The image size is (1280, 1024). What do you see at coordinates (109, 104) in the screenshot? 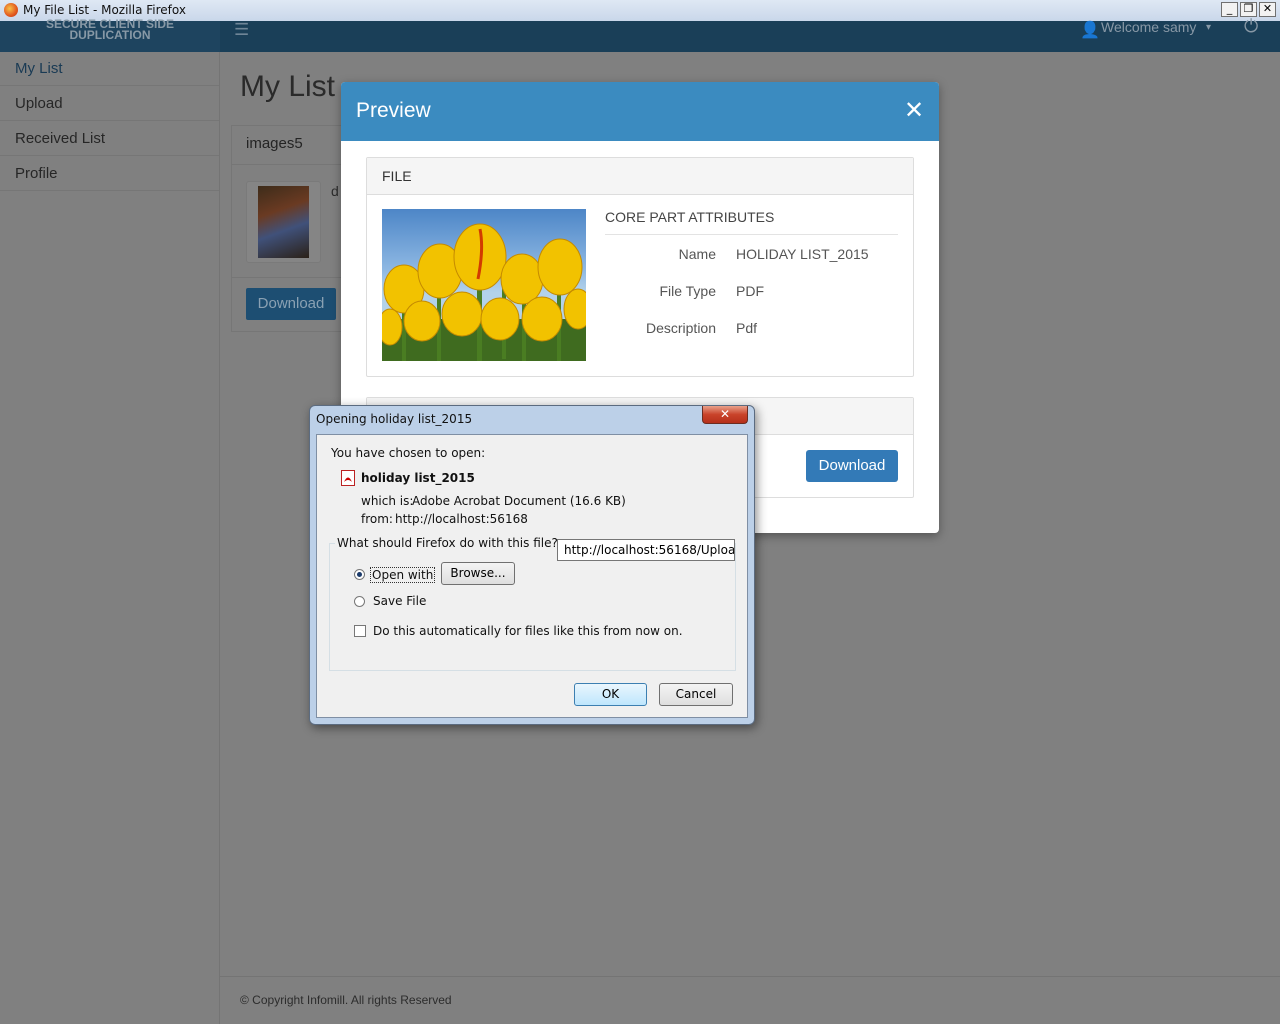
I see `sidebar-item-upload: Upload` at bounding box center [109, 104].